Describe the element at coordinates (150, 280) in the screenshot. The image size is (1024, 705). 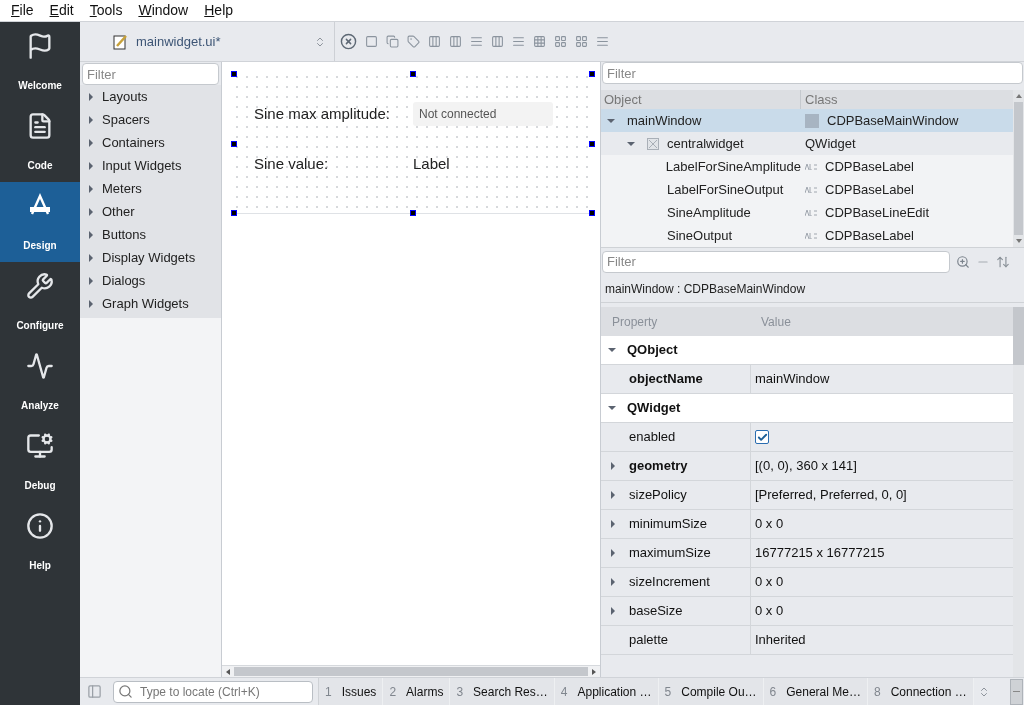
I see `category-item: Dialogs` at that location.